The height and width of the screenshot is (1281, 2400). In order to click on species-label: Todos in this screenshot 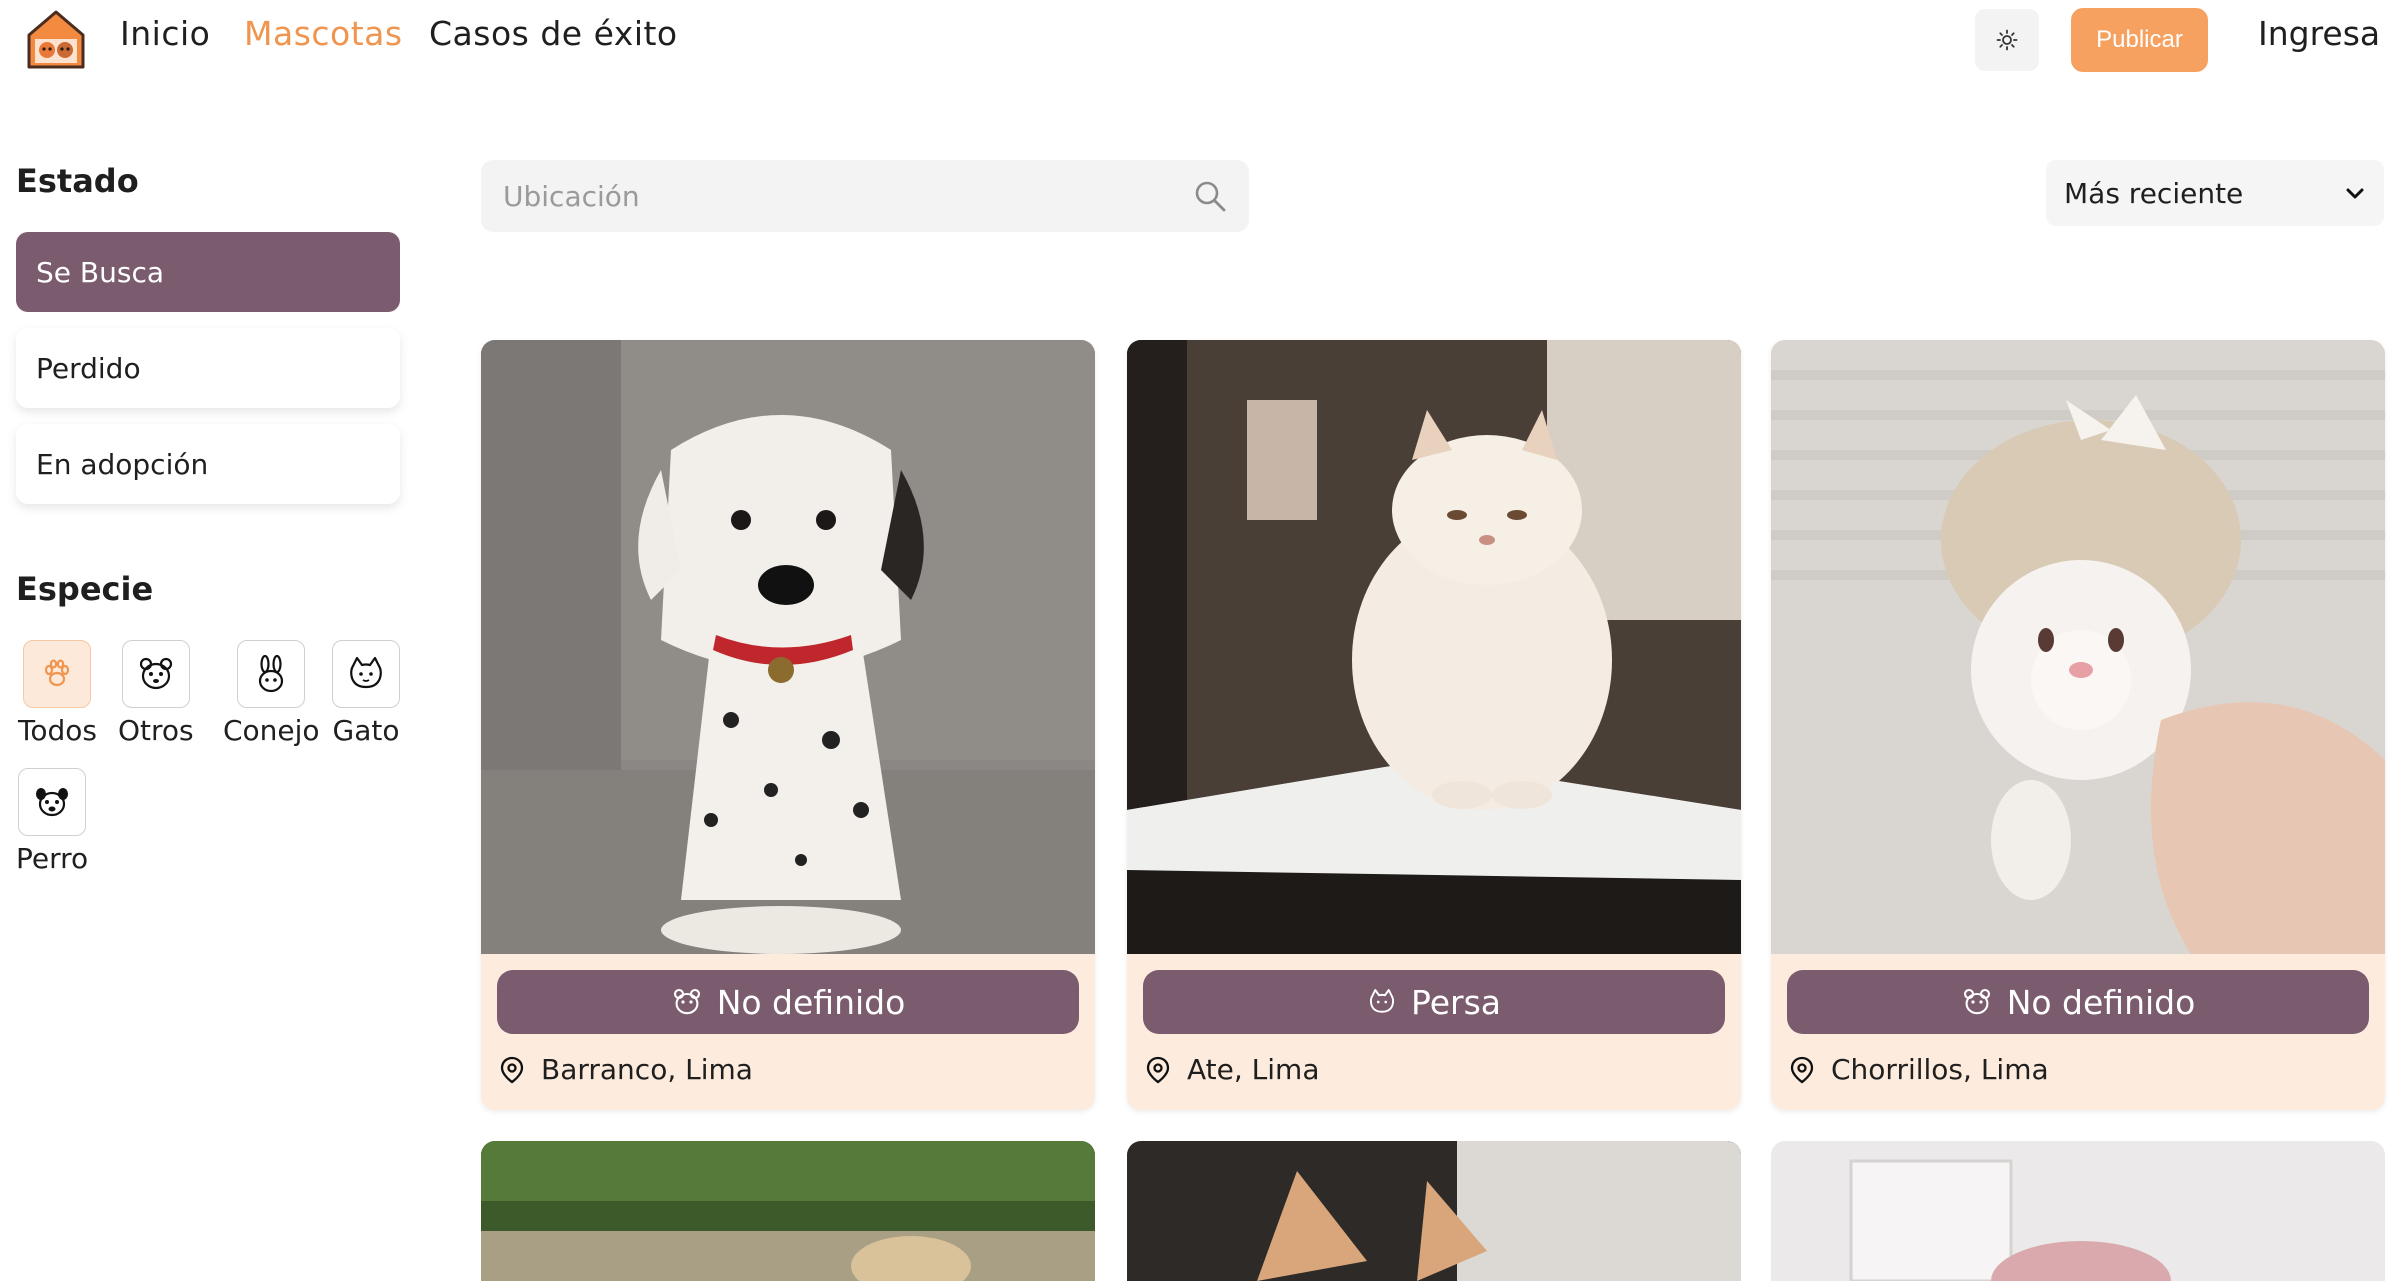, I will do `click(57, 730)`.